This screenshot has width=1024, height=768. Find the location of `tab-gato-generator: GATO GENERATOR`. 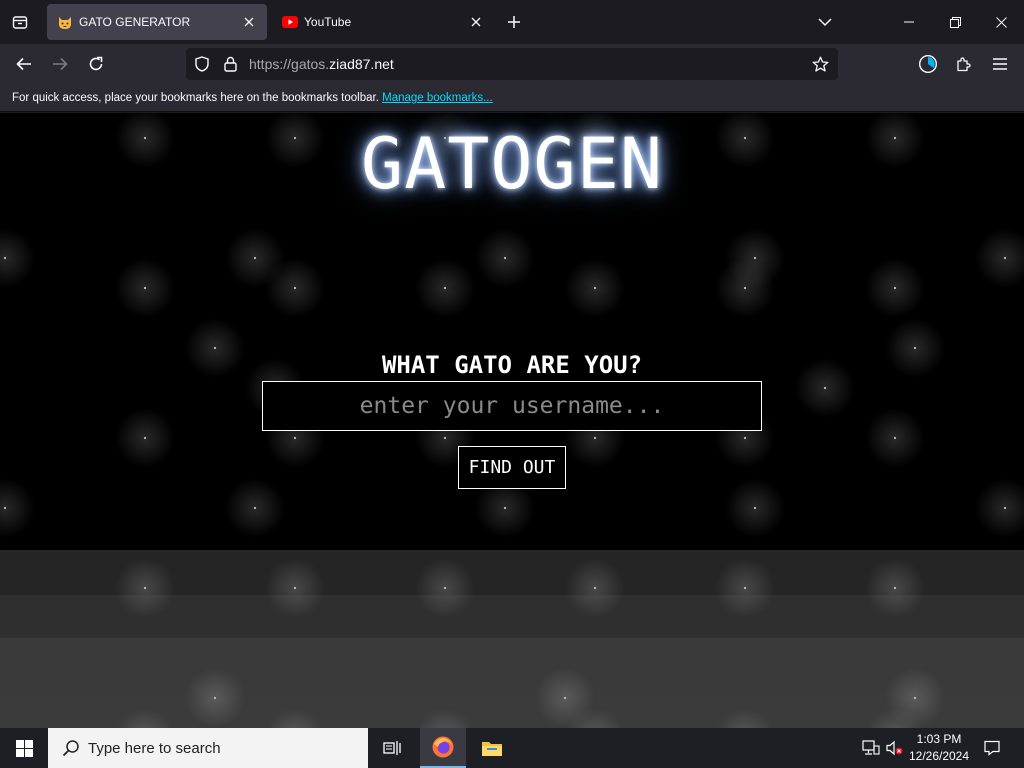

tab-gato-generator: GATO GENERATOR is located at coordinates (157, 22).